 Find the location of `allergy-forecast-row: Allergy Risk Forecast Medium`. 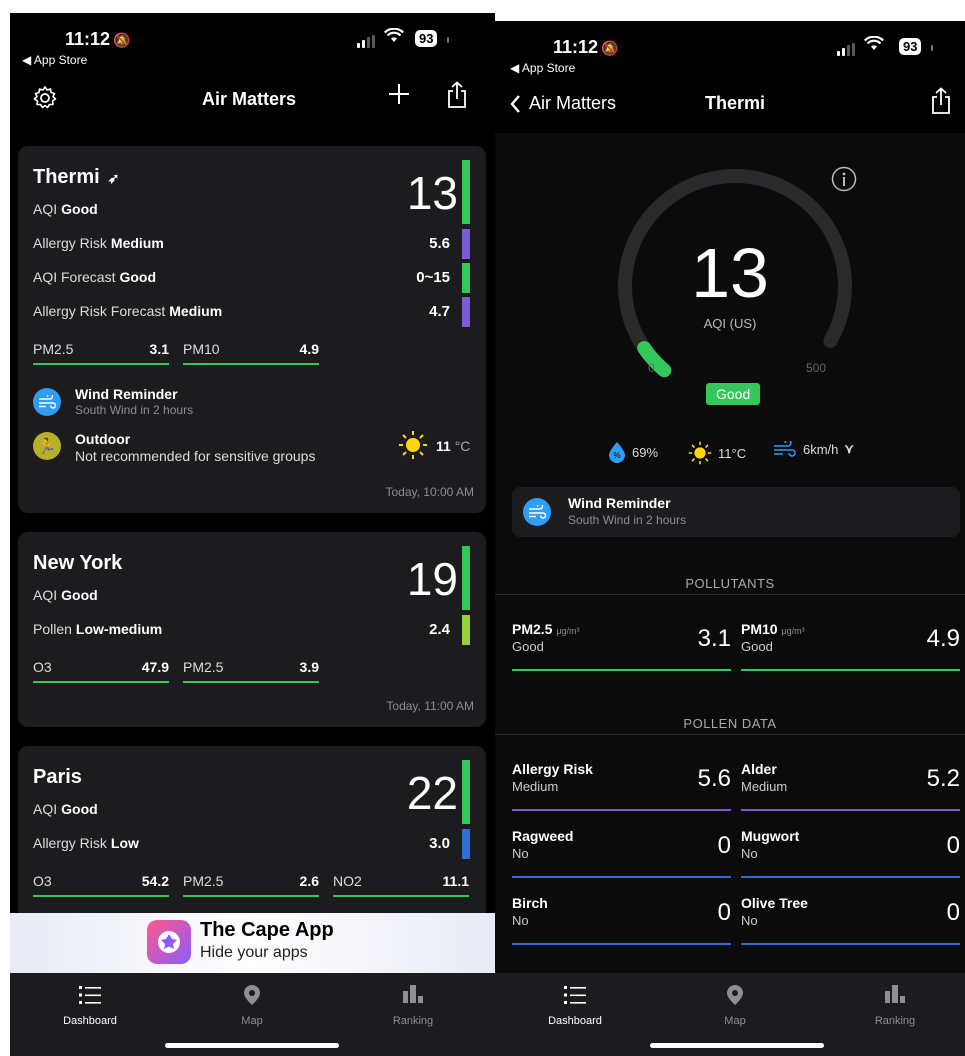

allergy-forecast-row: Allergy Risk Forecast Medium is located at coordinates (128, 311).